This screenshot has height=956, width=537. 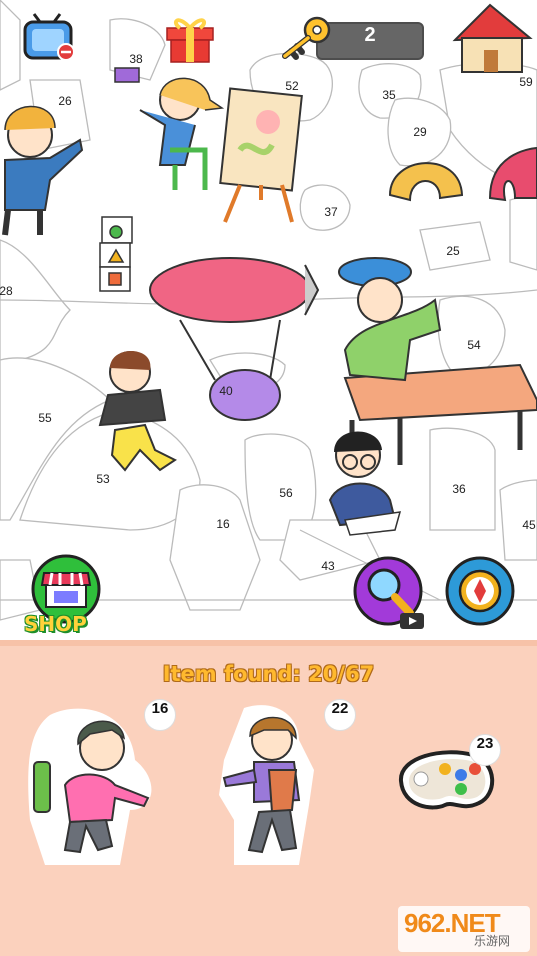 I want to click on boy-with-glasses-icon, so click(x=365, y=483).